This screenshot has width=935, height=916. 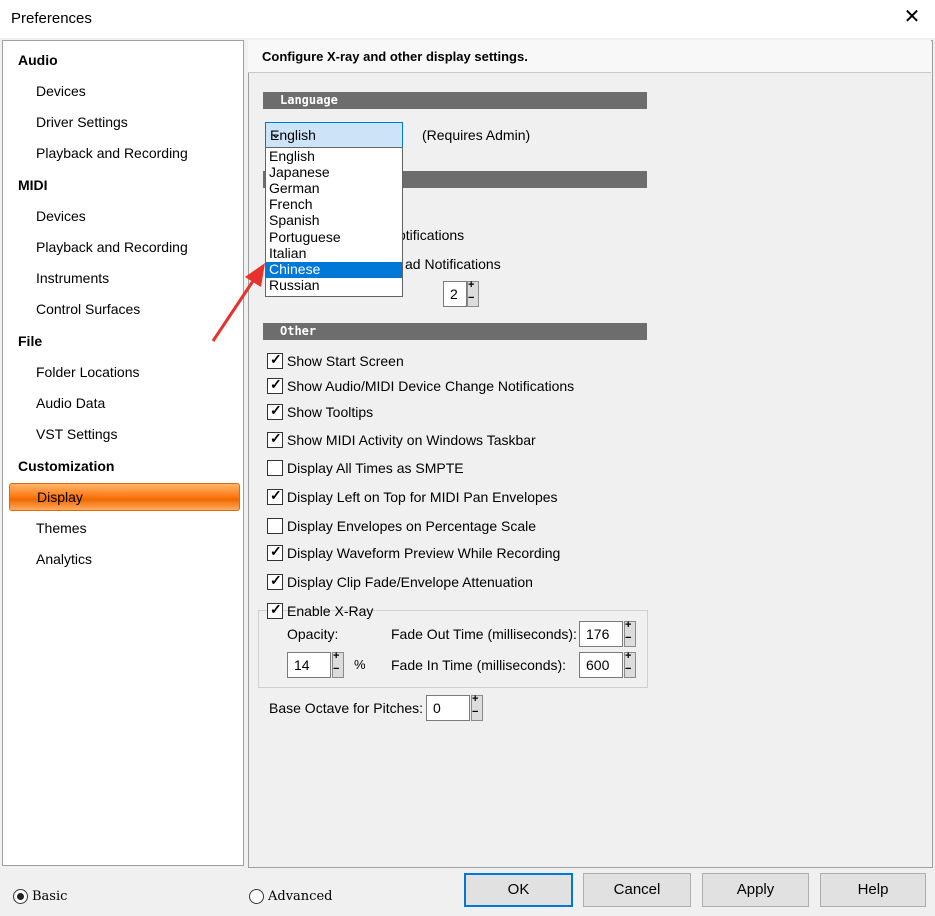 What do you see at coordinates (88, 309) in the screenshot?
I see `sidebar-item-control-surfaces: Control Surfaces` at bounding box center [88, 309].